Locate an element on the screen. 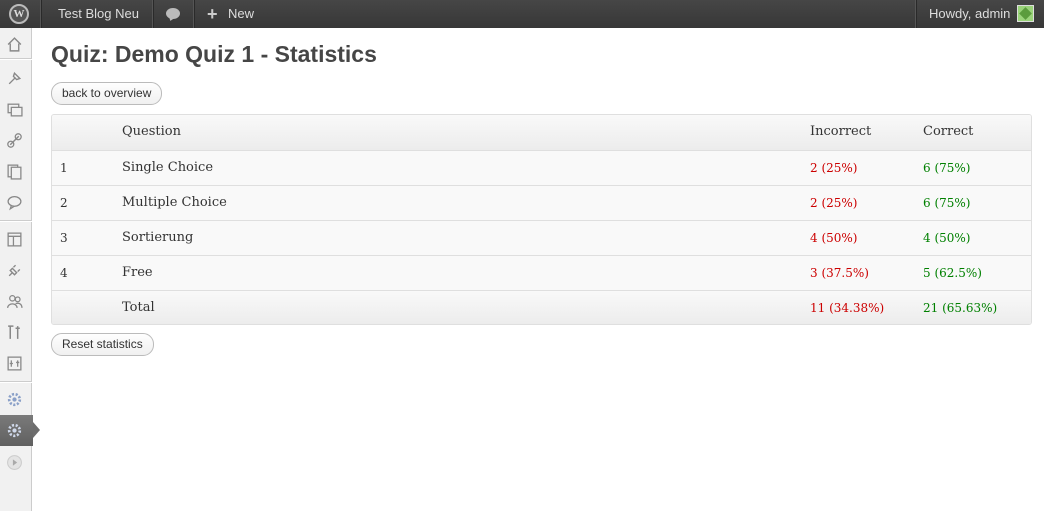 Image resolution: width=1044 pixels, height=511 pixels. table-row: 3 Sortierung 4 (50%) 4 (50%) is located at coordinates (541, 237).